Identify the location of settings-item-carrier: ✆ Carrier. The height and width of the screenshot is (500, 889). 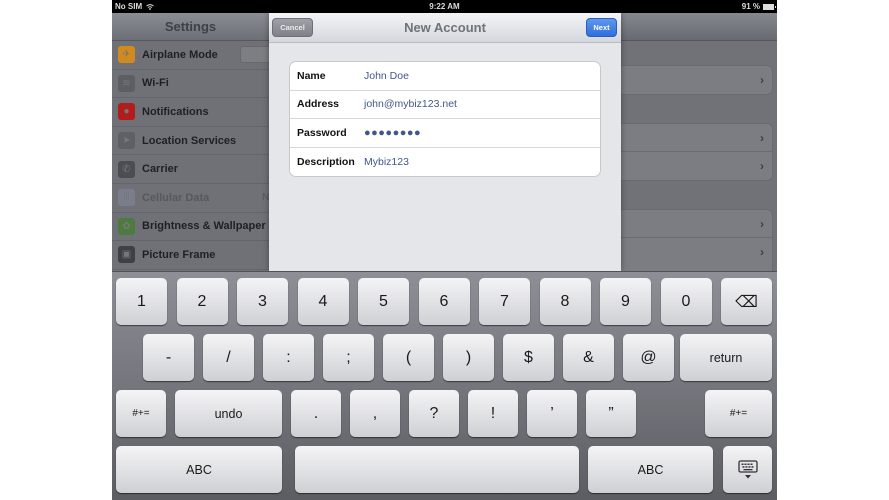
(190, 169).